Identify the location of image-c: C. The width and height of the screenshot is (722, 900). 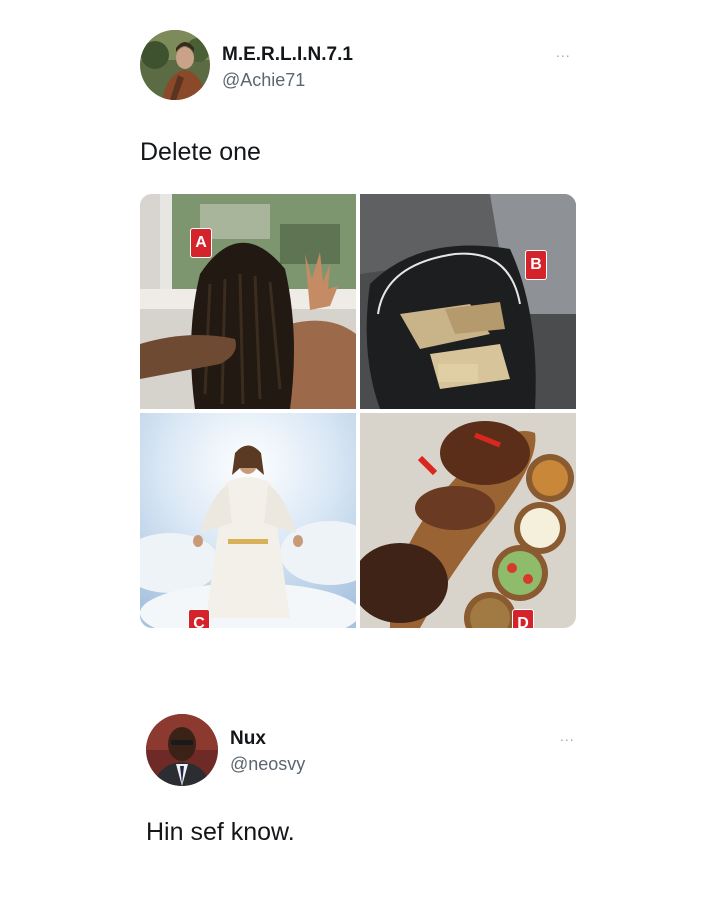
(248, 520).